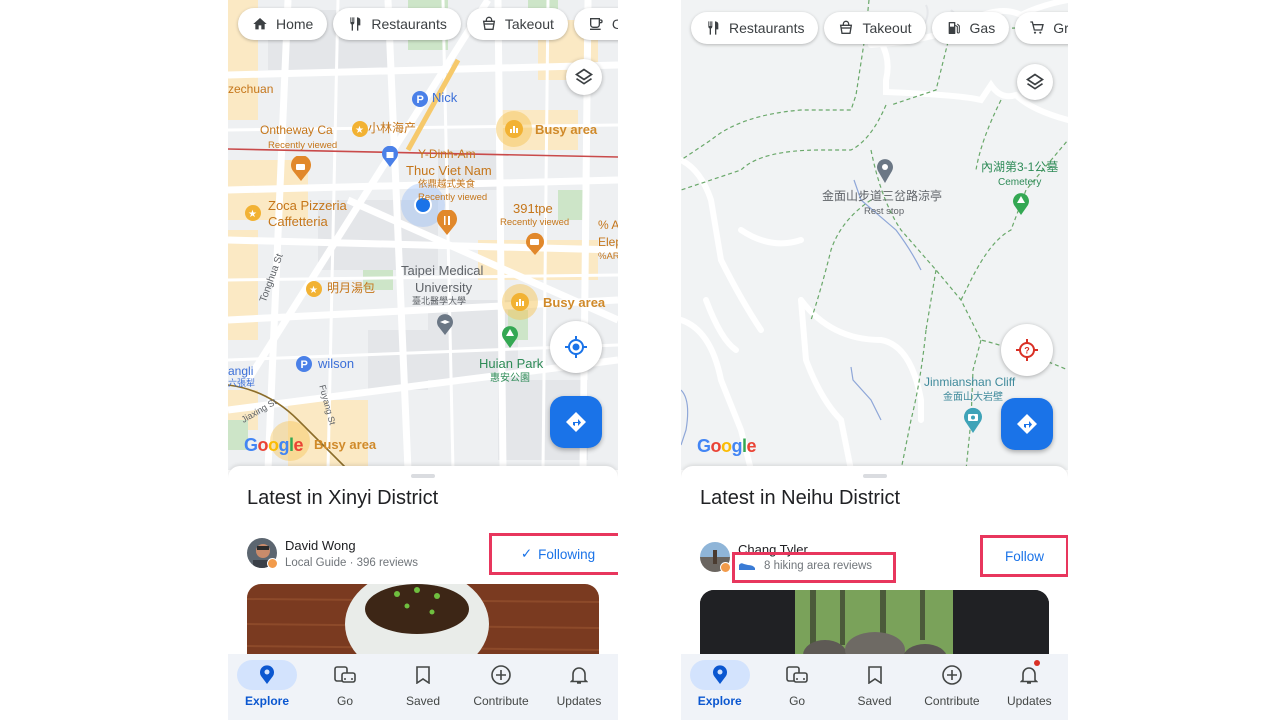 This screenshot has height=720, width=1280. Describe the element at coordinates (307, 205) in the screenshot. I see `map-label-zoca: Zoca Pizzeria` at that location.